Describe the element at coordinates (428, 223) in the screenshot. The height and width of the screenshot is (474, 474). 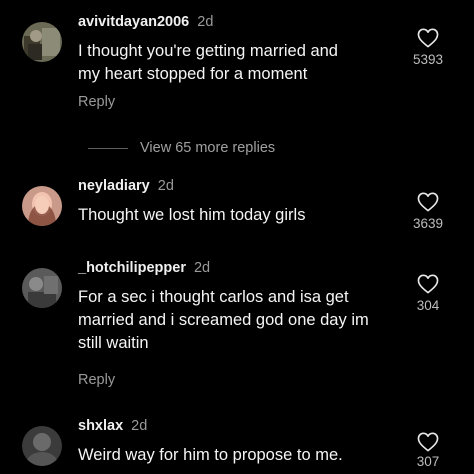
I see `like-count: 3639` at that location.